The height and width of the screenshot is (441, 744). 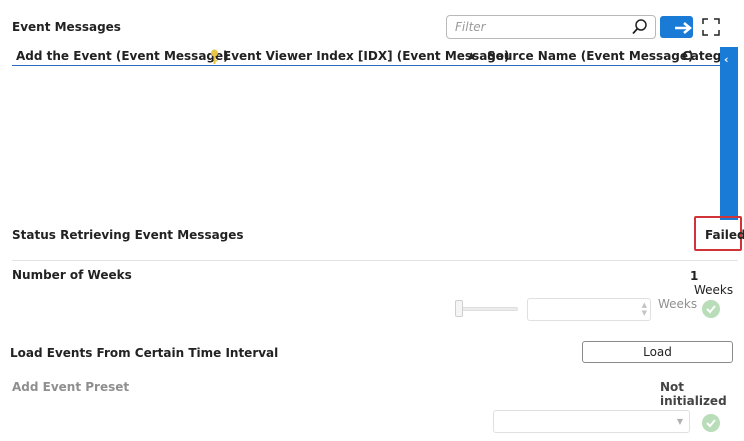 What do you see at coordinates (538, 27) in the screenshot?
I see `filter-input` at bounding box center [538, 27].